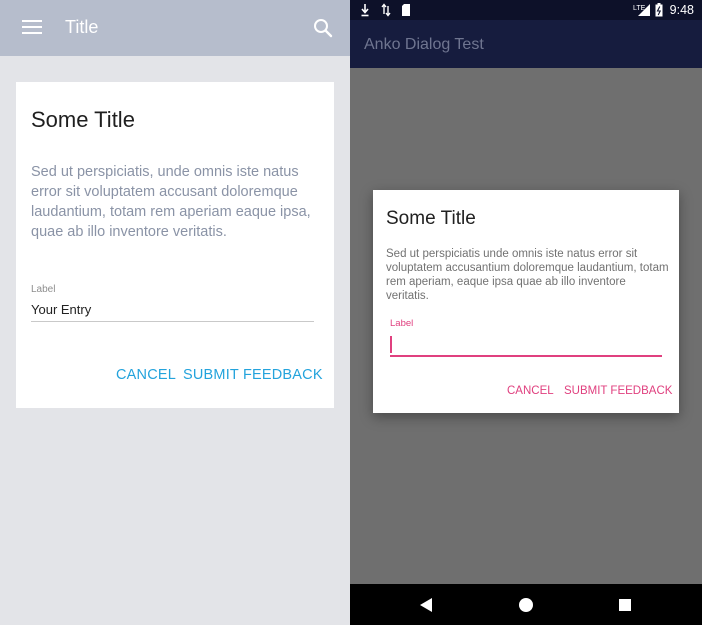 The width and height of the screenshot is (702, 625). What do you see at coordinates (644, 10) in the screenshot?
I see `signal-icon` at bounding box center [644, 10].